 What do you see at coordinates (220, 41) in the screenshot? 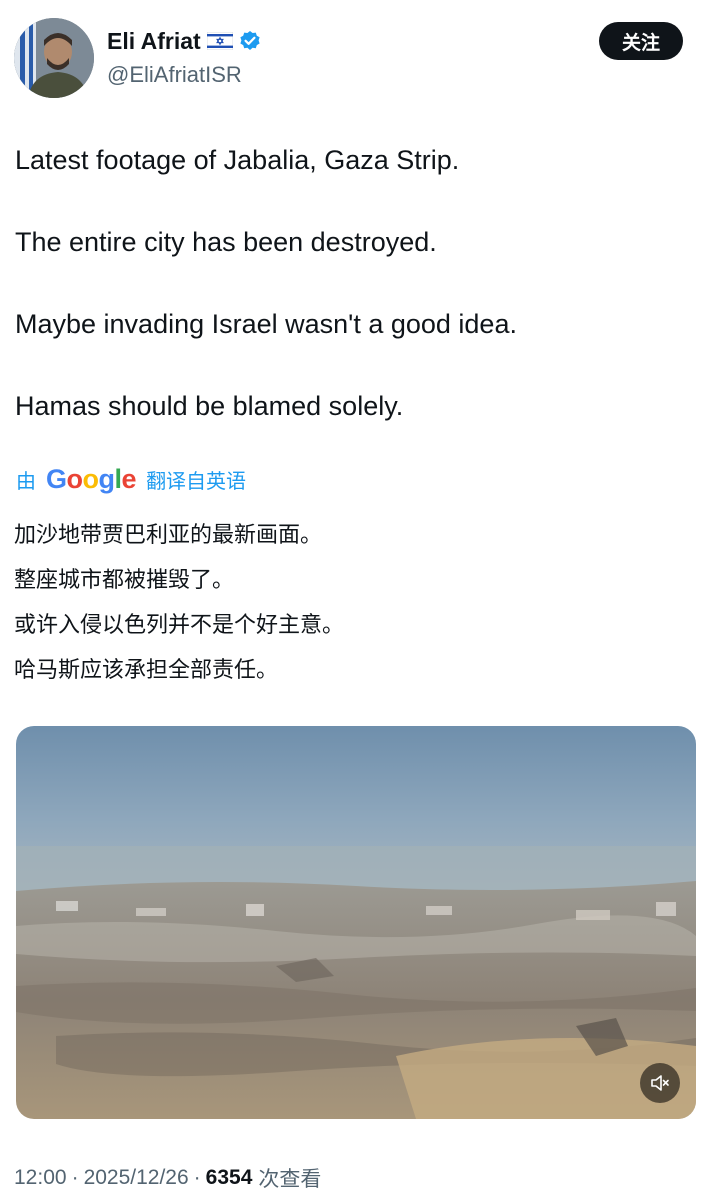
I see `israel-flag-icon` at bounding box center [220, 41].